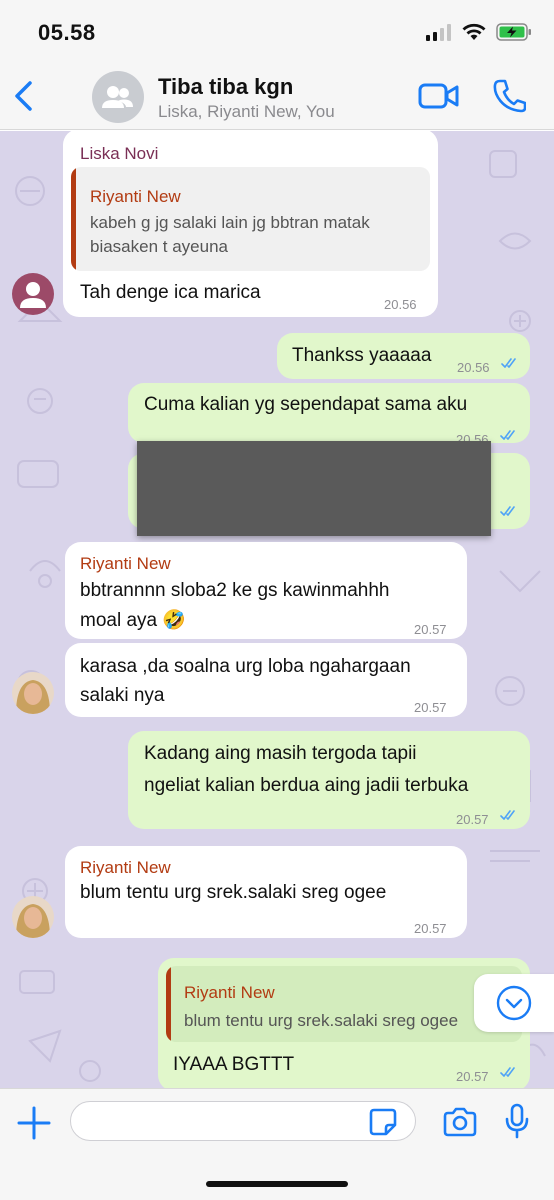 The height and width of the screenshot is (1200, 554). What do you see at coordinates (277, 1144) in the screenshot?
I see `message-input-bar` at bounding box center [277, 1144].